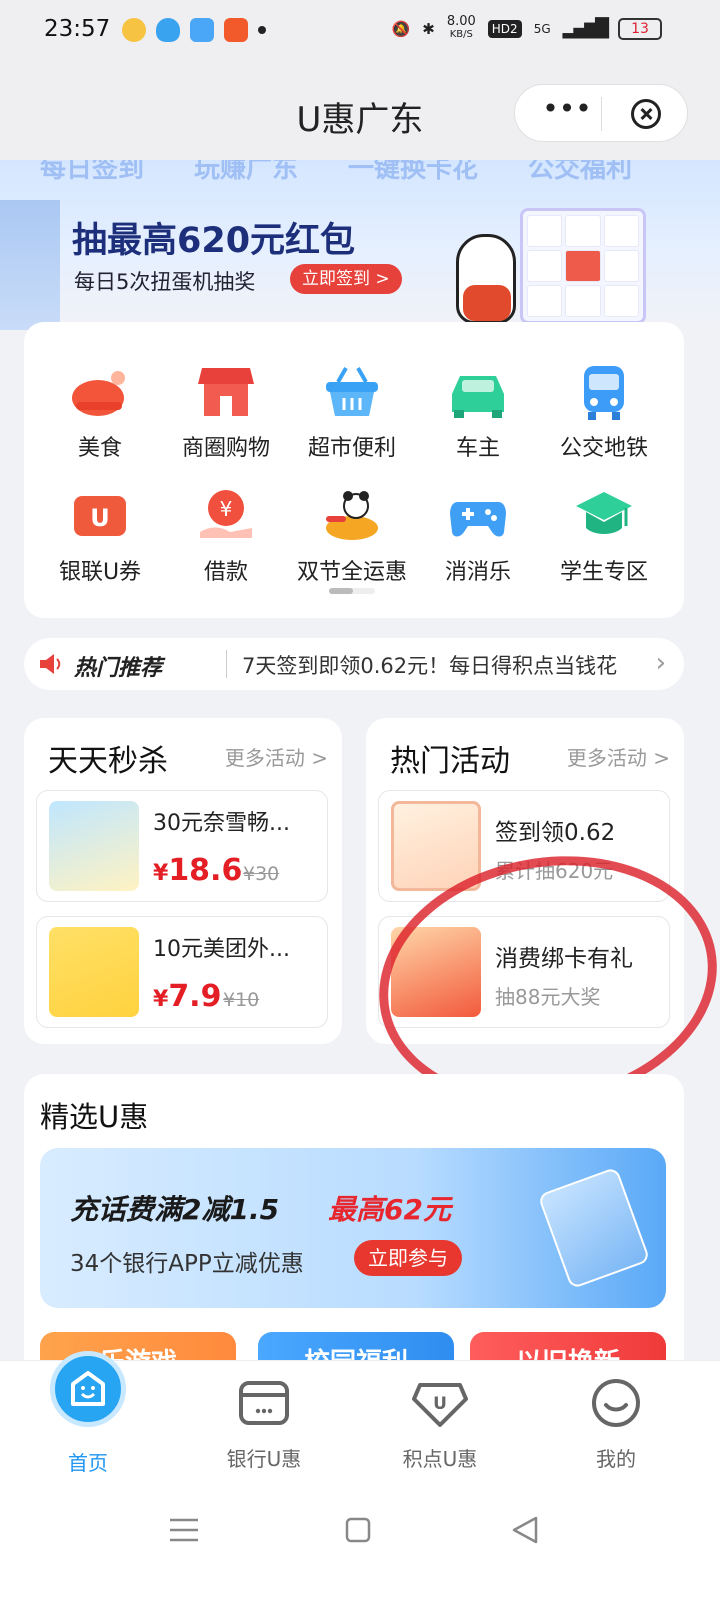 The height and width of the screenshot is (1600, 720). What do you see at coordinates (583, 266) in the screenshot?
I see `capsule-machine-illustration` at bounding box center [583, 266].